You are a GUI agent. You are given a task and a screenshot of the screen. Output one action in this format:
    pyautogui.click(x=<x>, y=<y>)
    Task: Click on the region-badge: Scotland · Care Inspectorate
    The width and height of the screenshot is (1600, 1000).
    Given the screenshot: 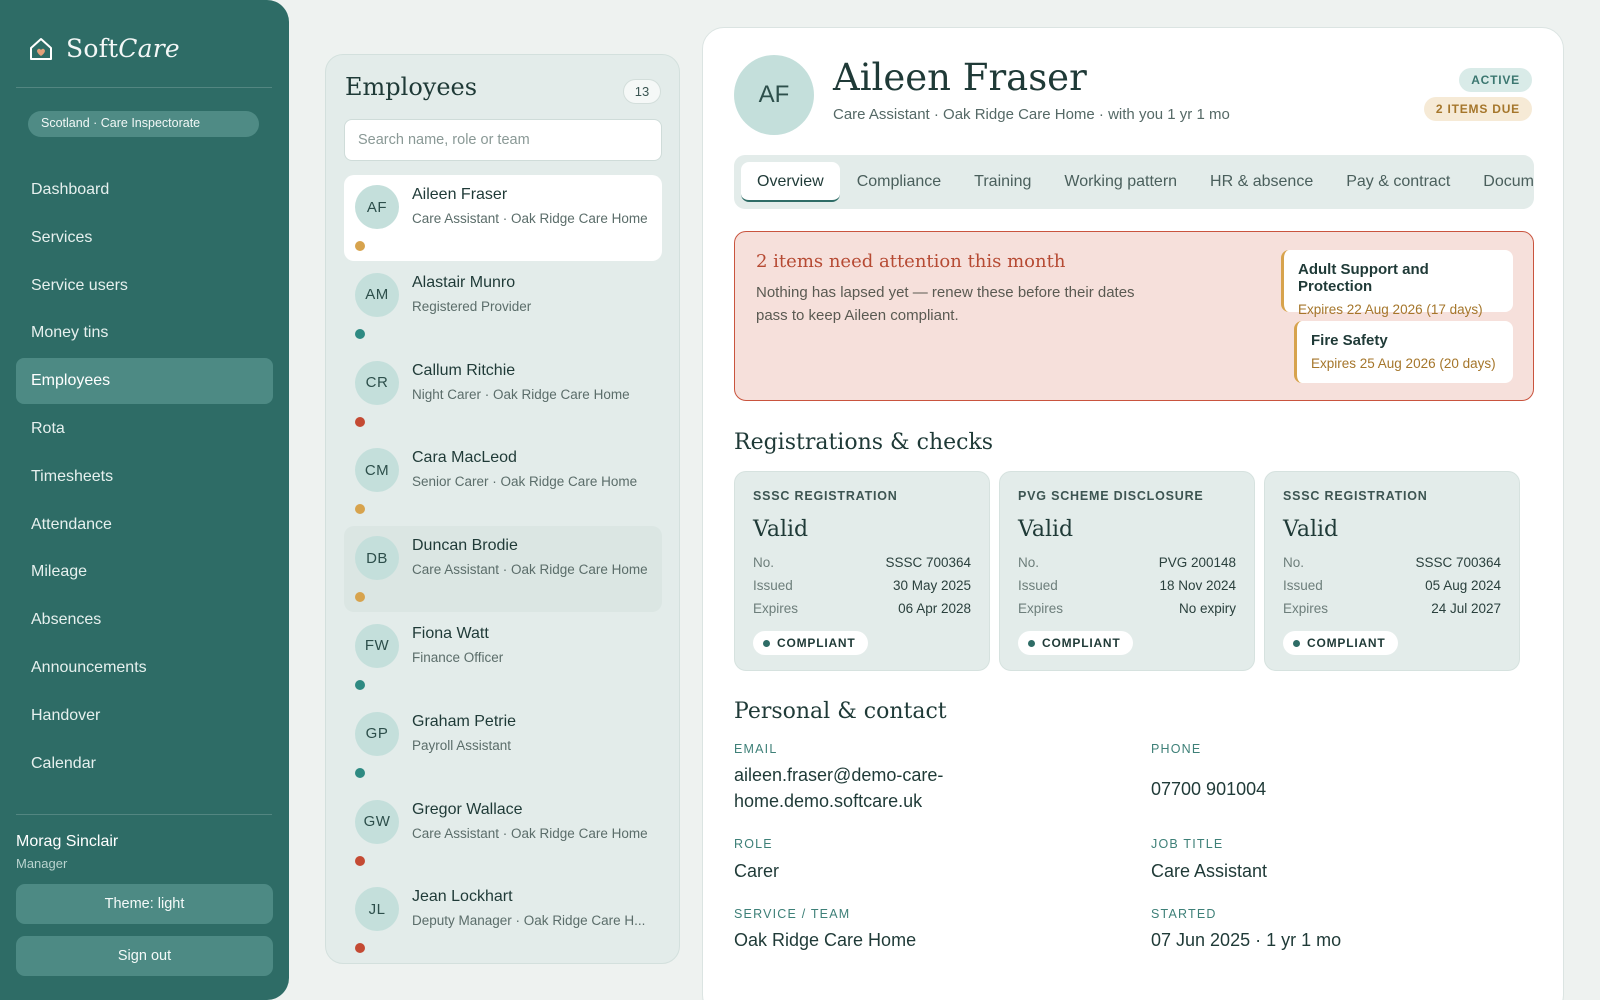 What is the action you would take?
    pyautogui.click(x=143, y=124)
    